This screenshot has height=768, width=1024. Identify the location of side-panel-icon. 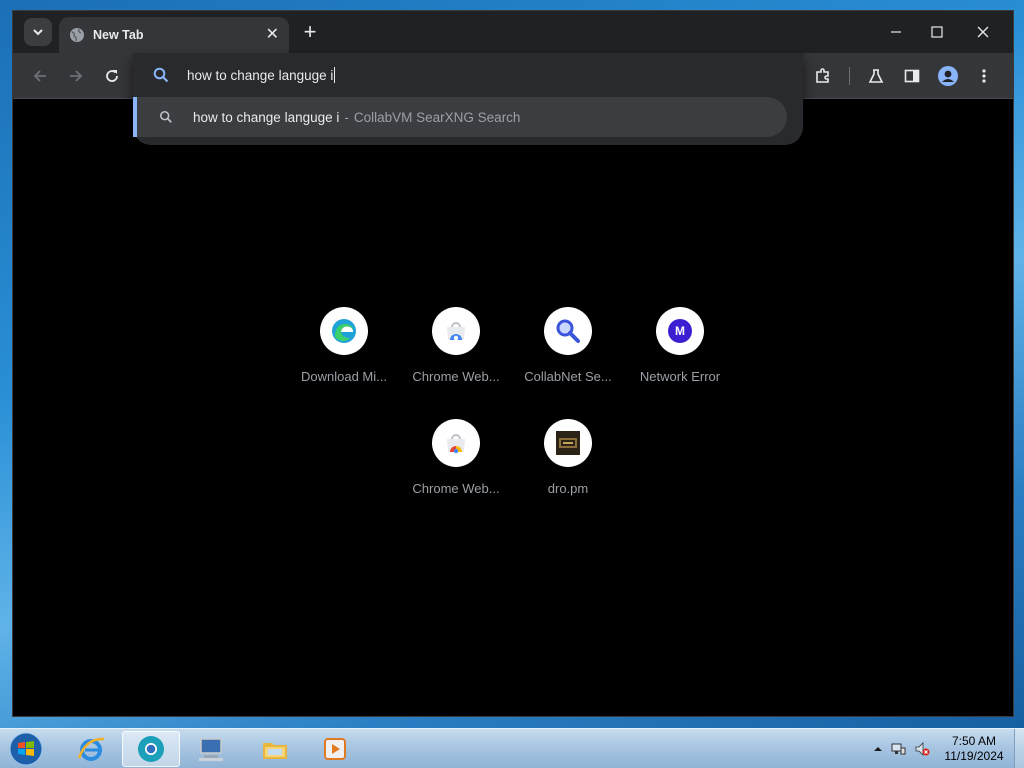
(912, 76).